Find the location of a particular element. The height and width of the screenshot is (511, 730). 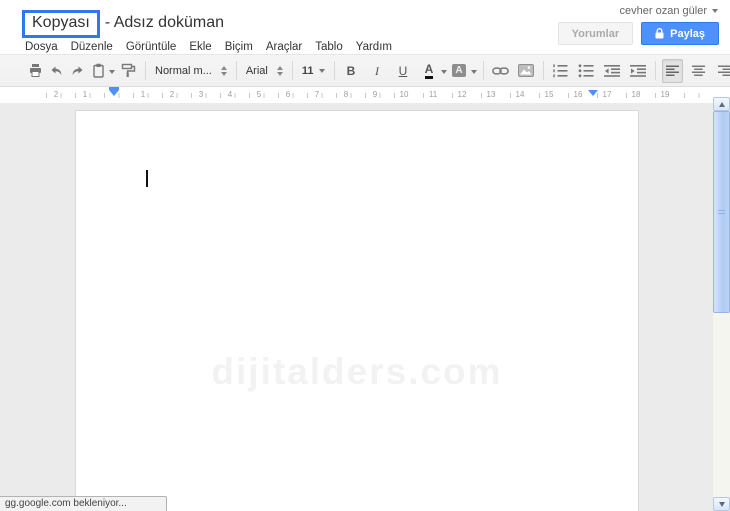

ruler-number: 8 is located at coordinates (346, 95).